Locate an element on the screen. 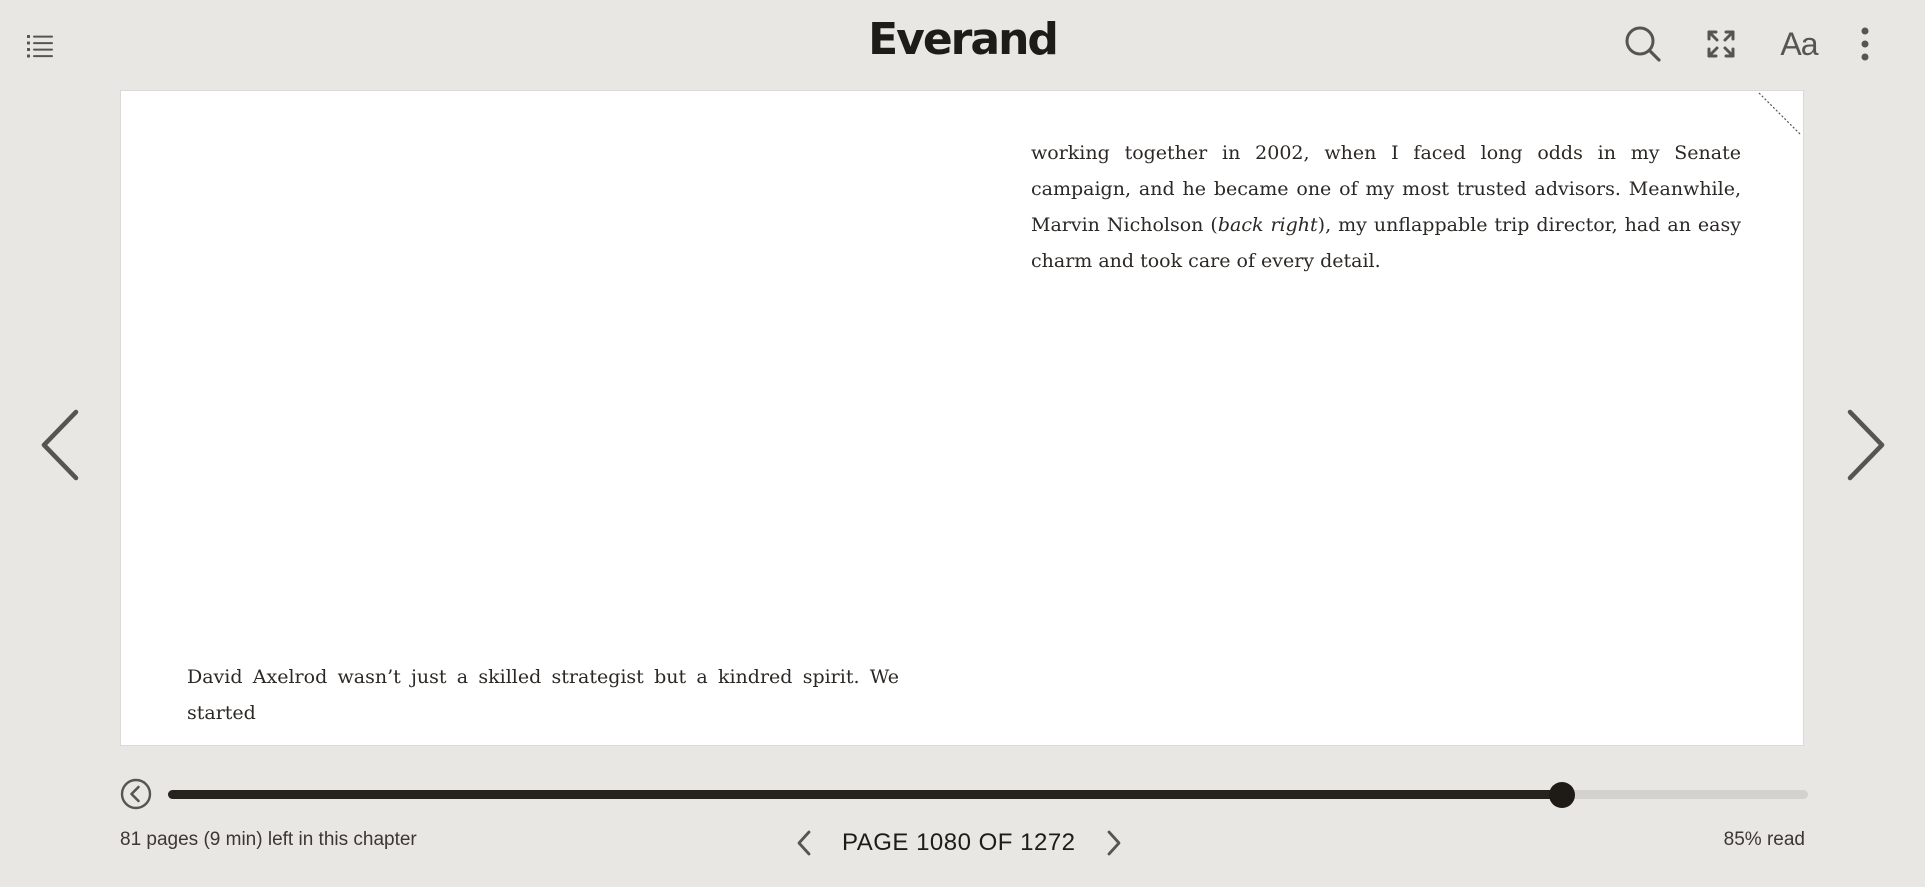 This screenshot has width=1925, height=887. progress-track is located at coordinates (988, 795).